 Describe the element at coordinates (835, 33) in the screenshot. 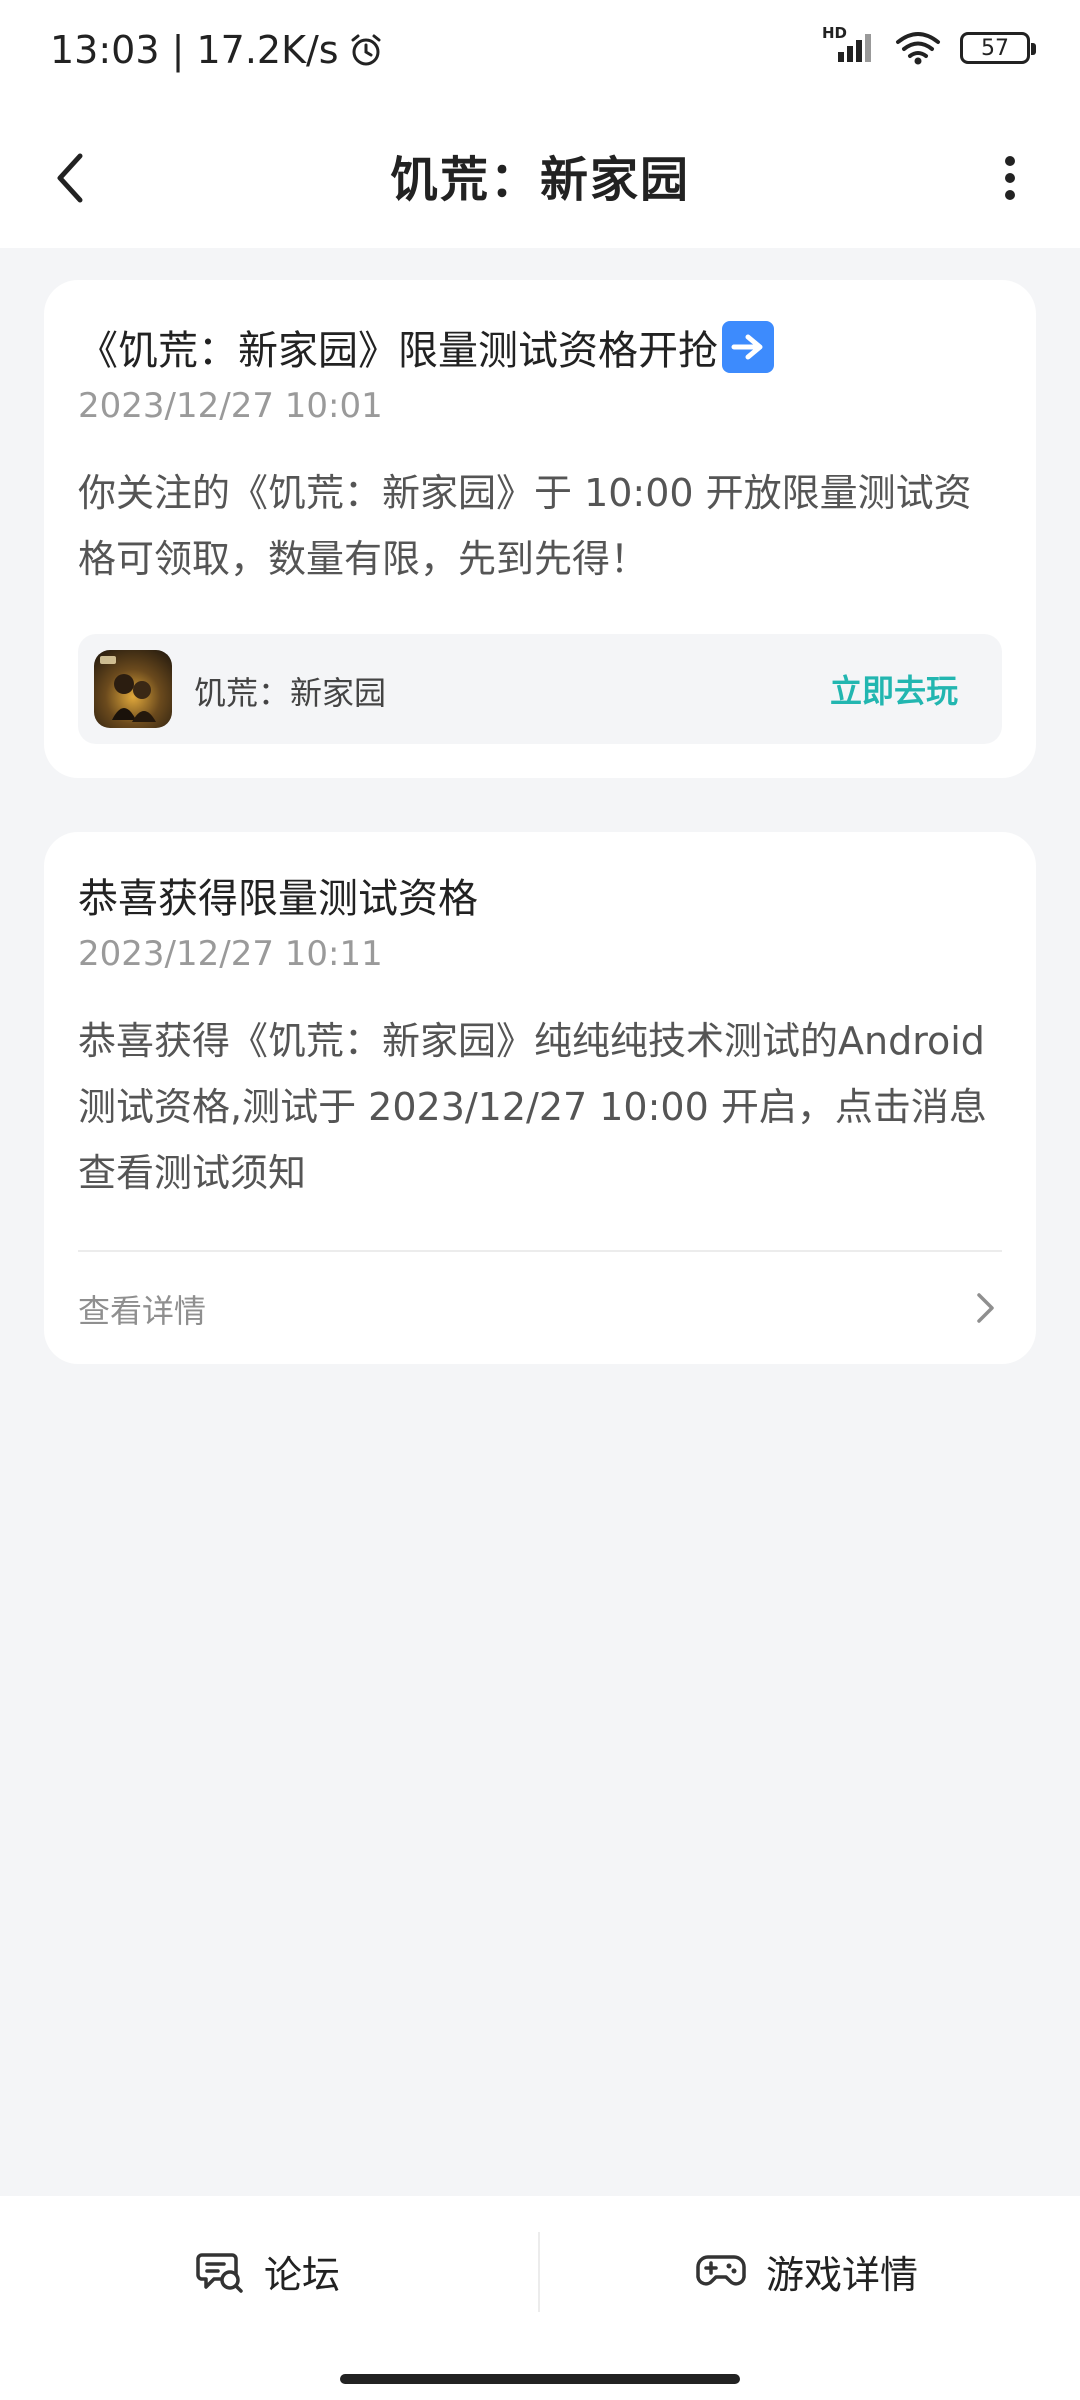

I see `network-label: HD` at that location.